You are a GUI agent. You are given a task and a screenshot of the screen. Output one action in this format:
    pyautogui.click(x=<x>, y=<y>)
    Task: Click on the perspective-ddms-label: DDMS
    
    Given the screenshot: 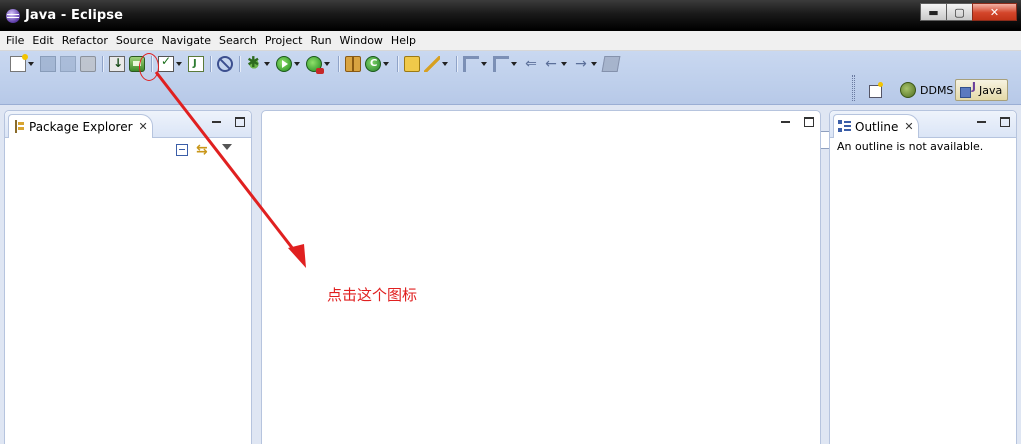 What is the action you would take?
    pyautogui.click(x=937, y=90)
    